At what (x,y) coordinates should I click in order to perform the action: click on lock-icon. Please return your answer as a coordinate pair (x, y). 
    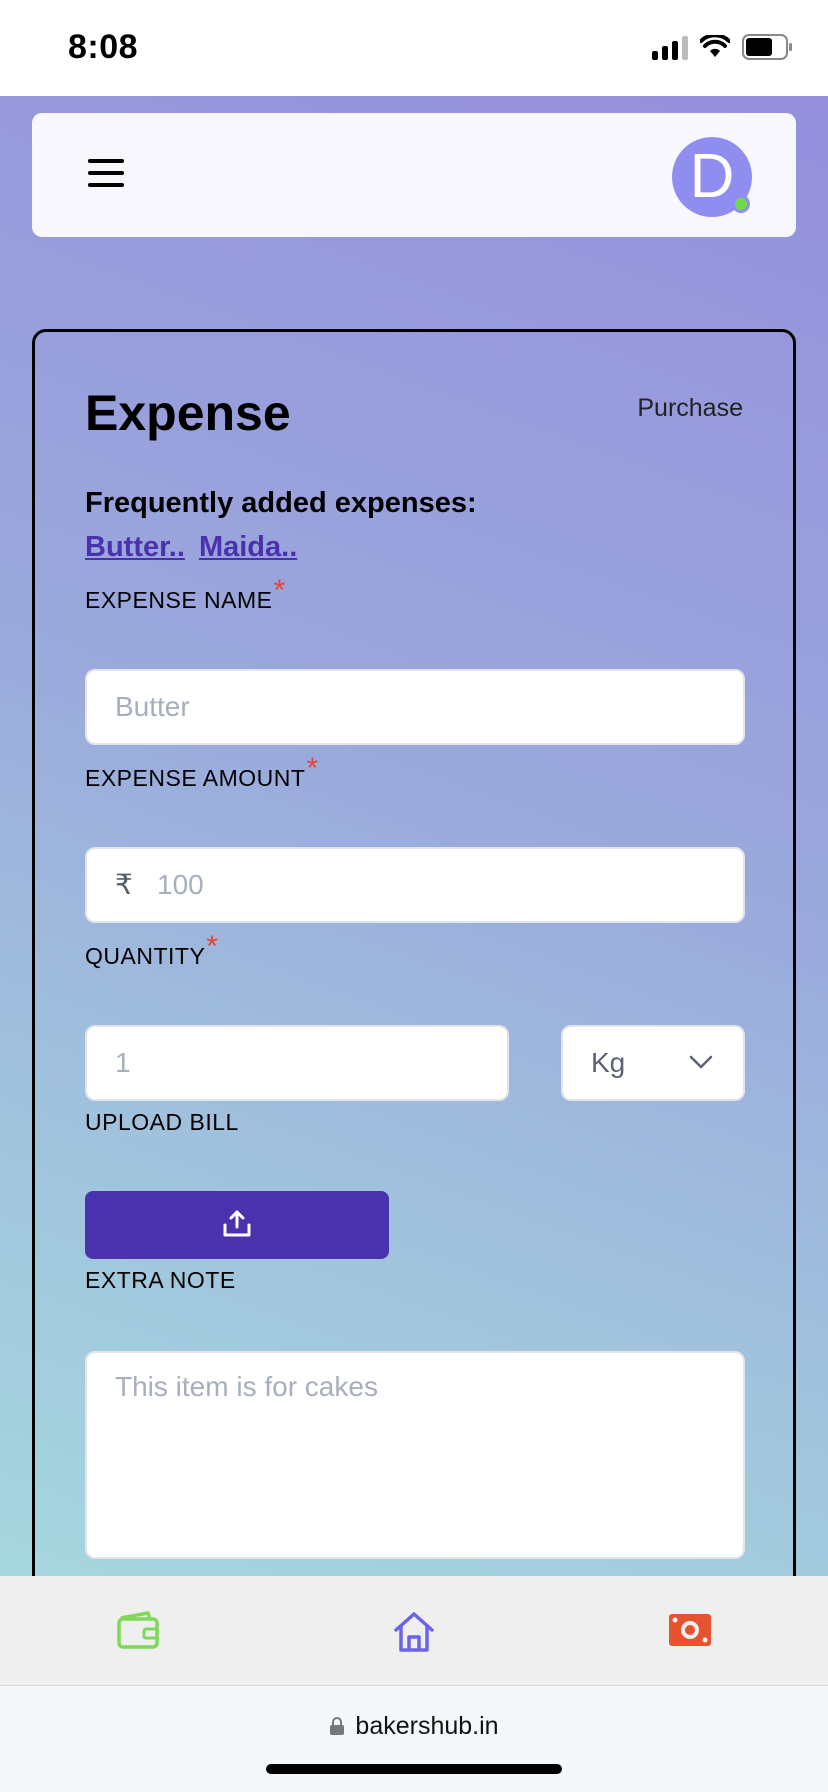
    Looking at the image, I should click on (337, 1726).